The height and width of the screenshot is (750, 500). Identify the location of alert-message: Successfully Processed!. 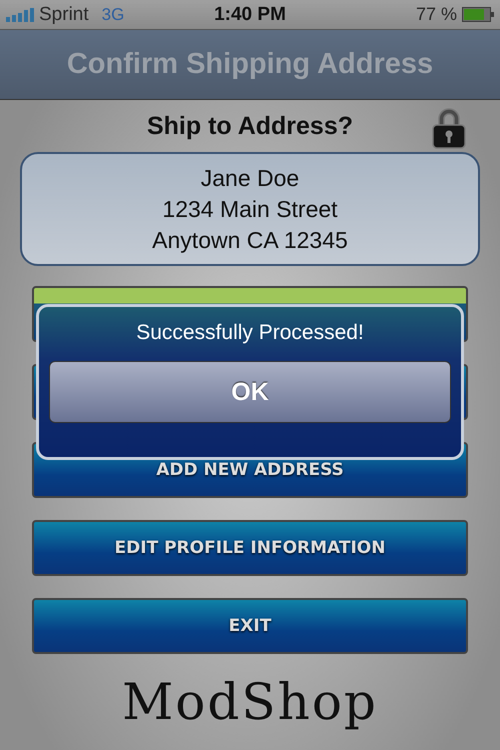
(250, 333).